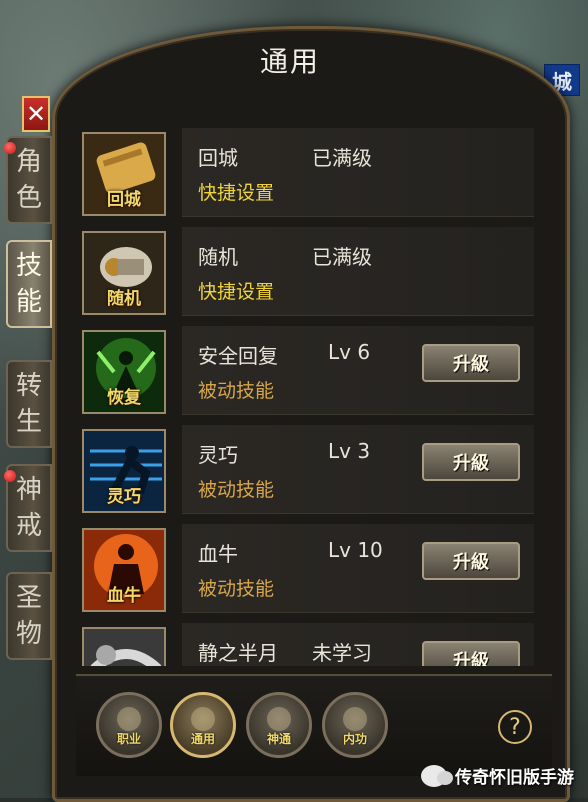 This screenshot has width=588, height=802. I want to click on return-scroll-icon: 回城T, so click(124, 174).